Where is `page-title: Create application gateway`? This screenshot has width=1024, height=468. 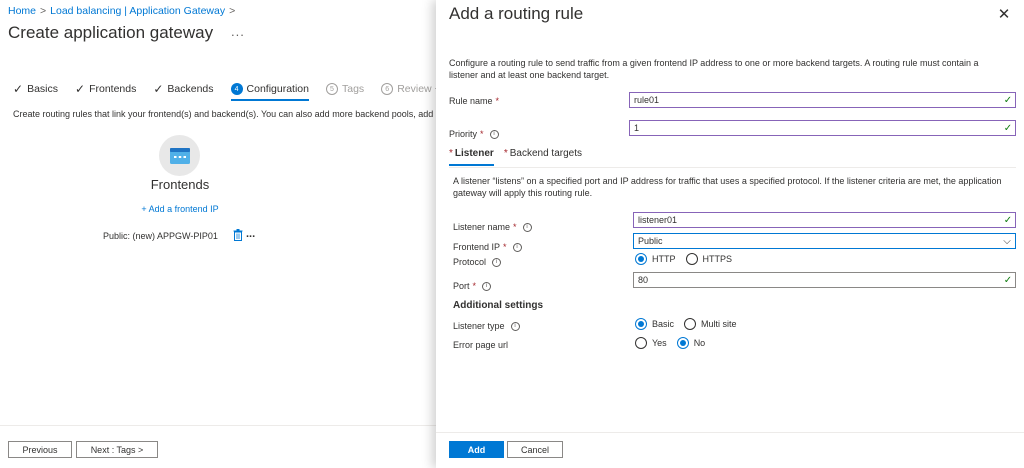
page-title: Create application gateway is located at coordinates (111, 32).